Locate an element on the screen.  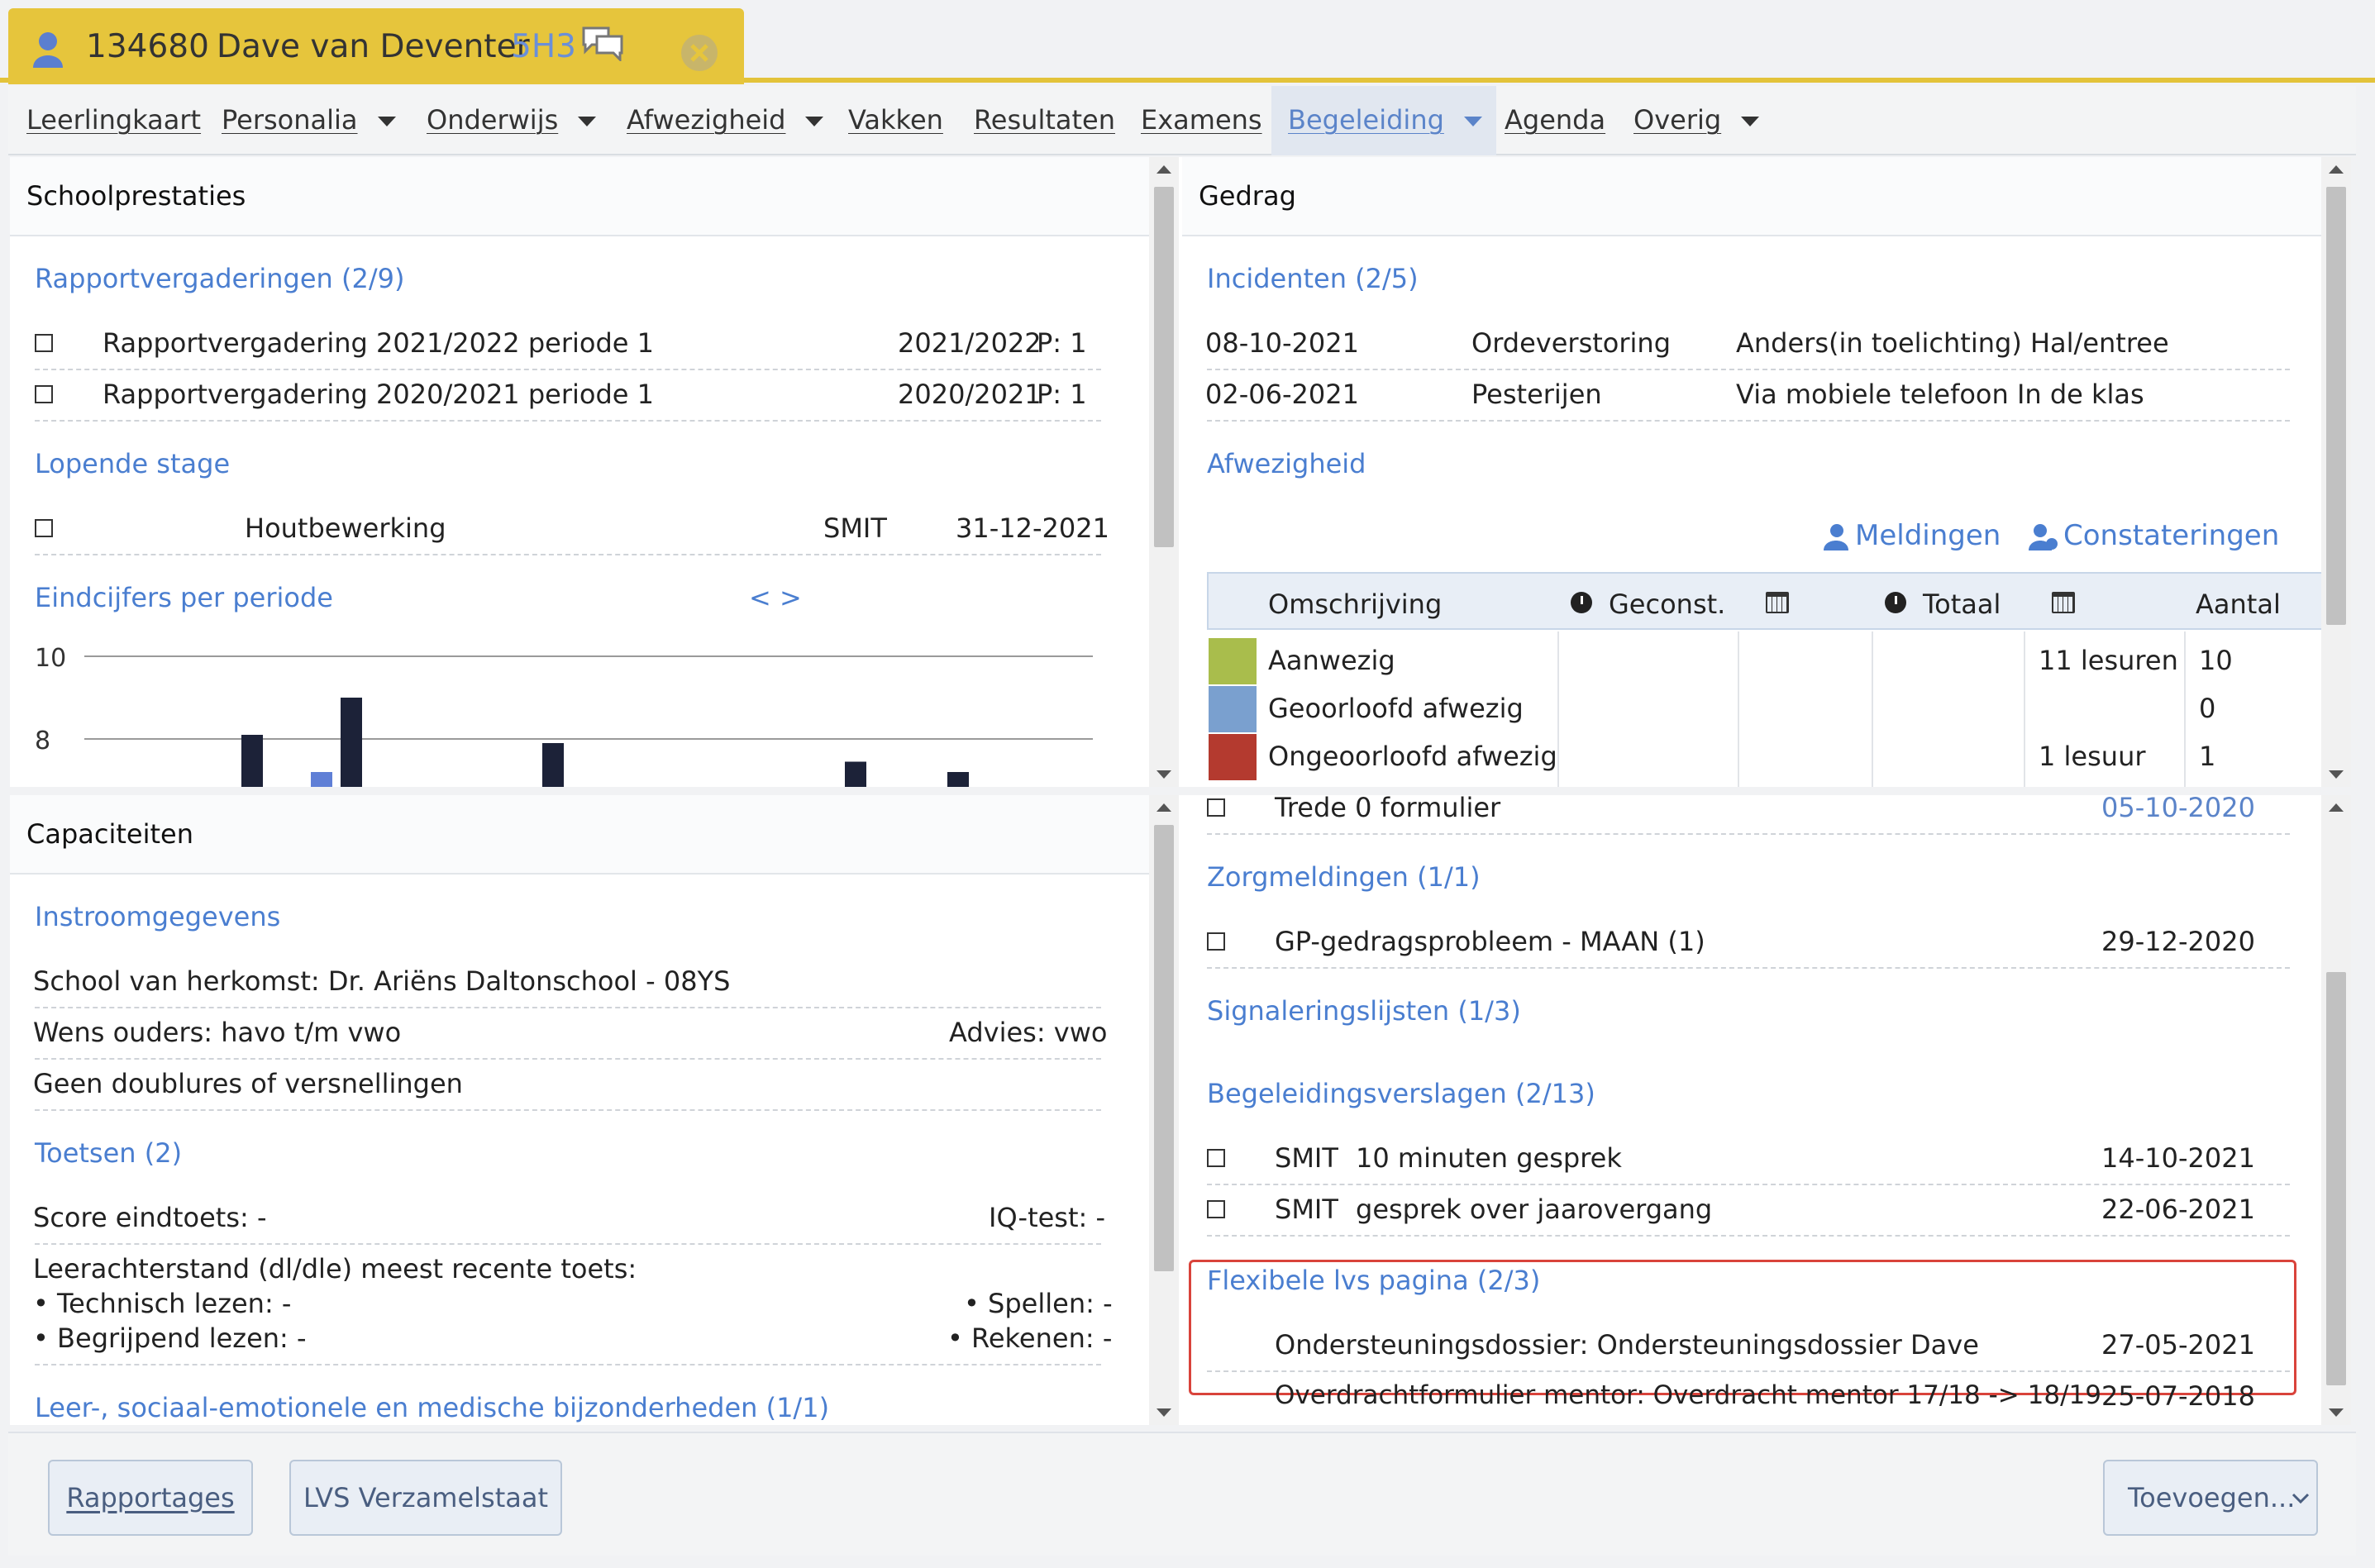
constateringen-link: Constateringen is located at coordinates (2171, 535).